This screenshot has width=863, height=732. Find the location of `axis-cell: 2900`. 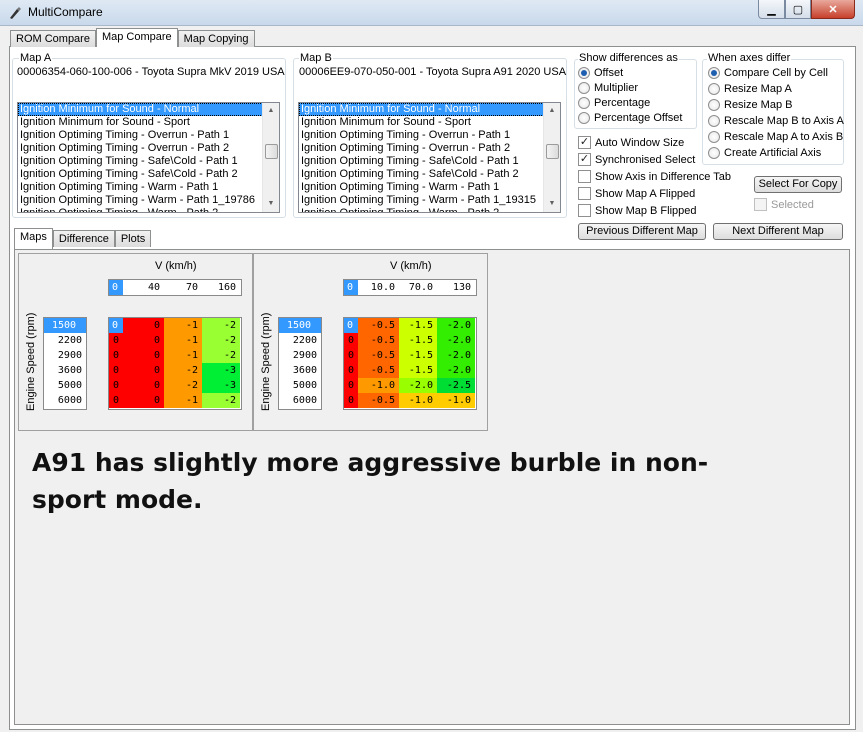

axis-cell: 2900 is located at coordinates (300, 355).